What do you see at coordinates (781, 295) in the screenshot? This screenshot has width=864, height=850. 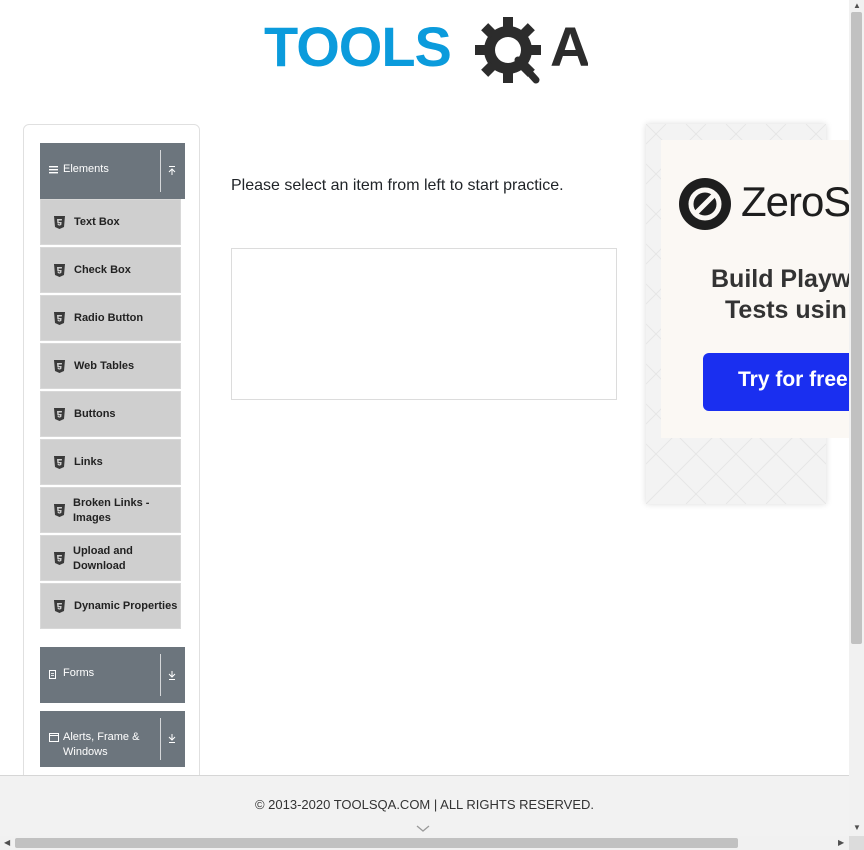 I see `ad-headline: Build Playw Tests usin` at bounding box center [781, 295].